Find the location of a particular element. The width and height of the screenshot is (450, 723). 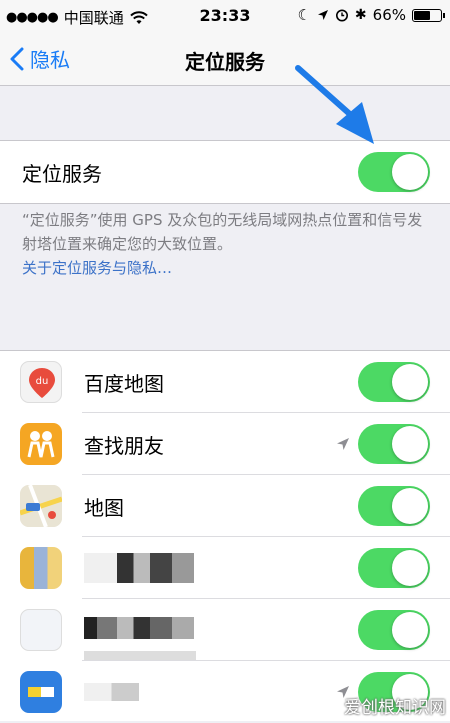

maps-toggle is located at coordinates (394, 506).